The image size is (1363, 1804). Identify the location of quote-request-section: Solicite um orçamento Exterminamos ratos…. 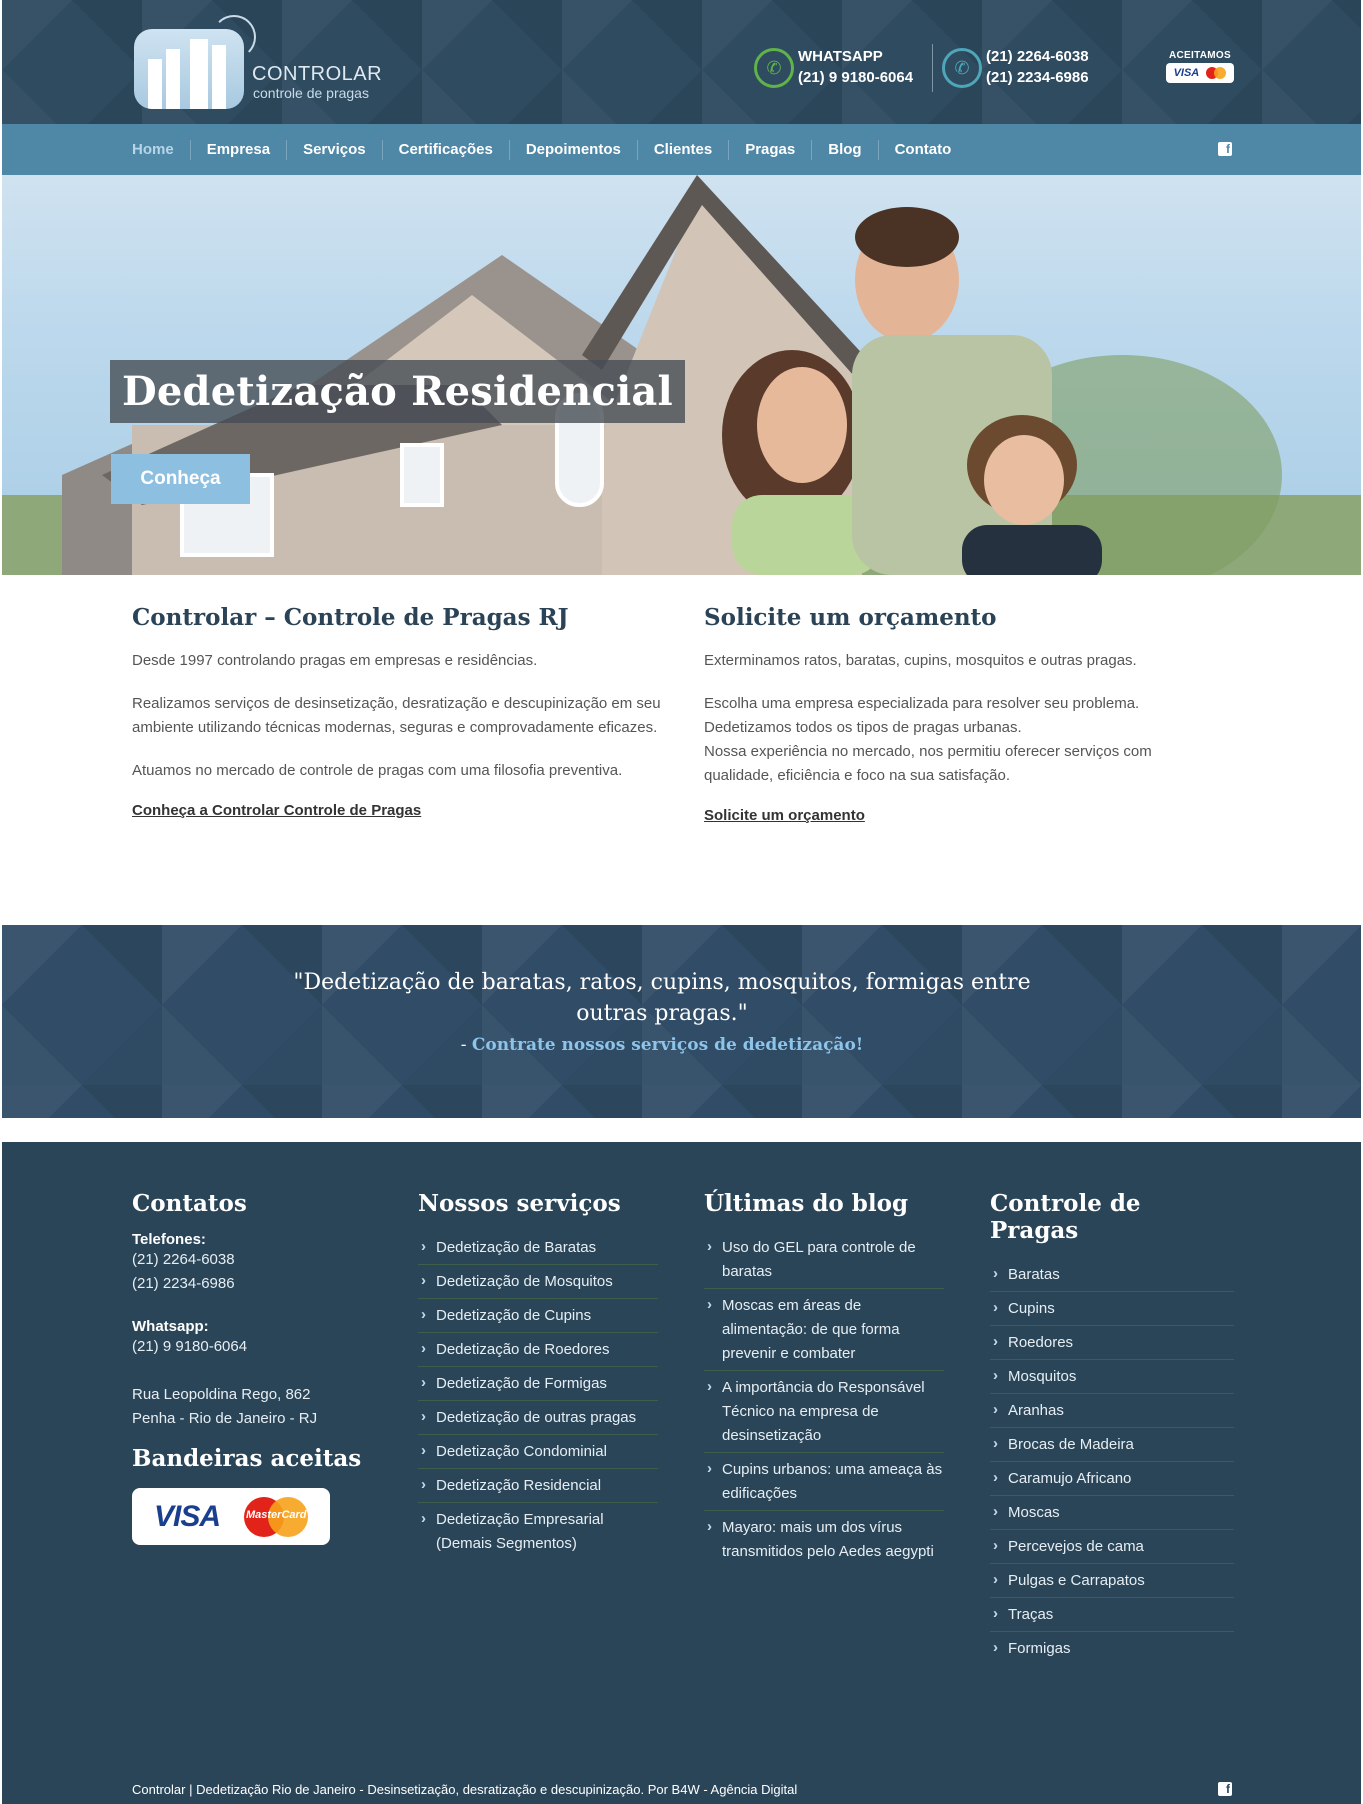
(954, 714).